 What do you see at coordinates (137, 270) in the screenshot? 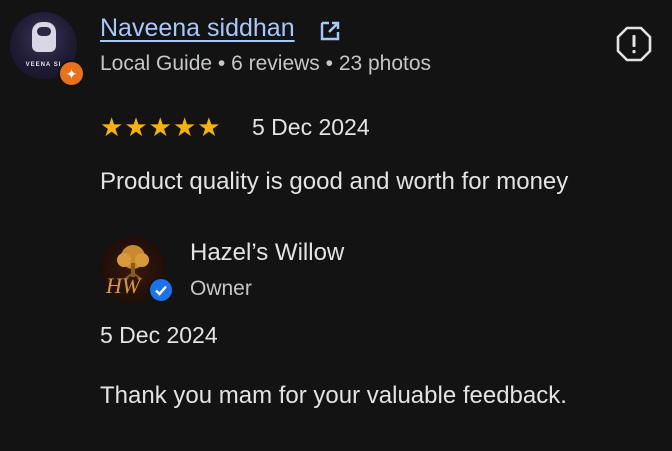
I see `owner-avatar: HW` at bounding box center [137, 270].